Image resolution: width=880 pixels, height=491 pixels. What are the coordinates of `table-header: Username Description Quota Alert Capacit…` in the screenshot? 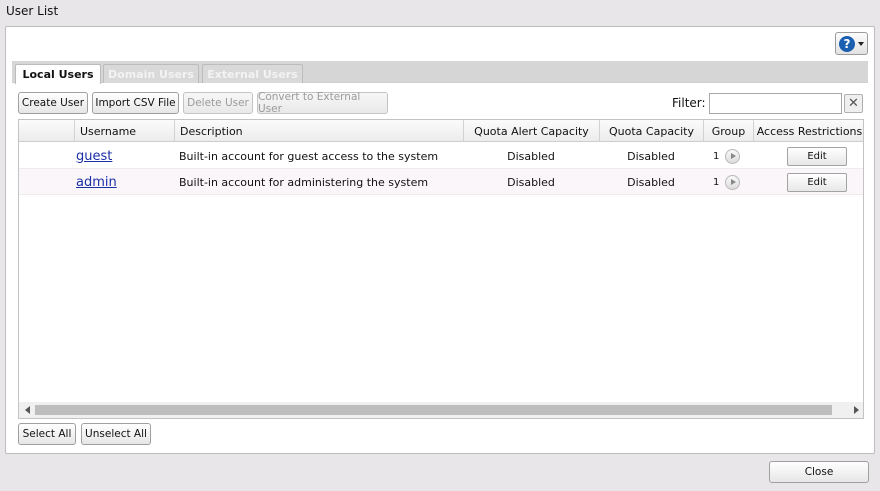 It's located at (441, 131).